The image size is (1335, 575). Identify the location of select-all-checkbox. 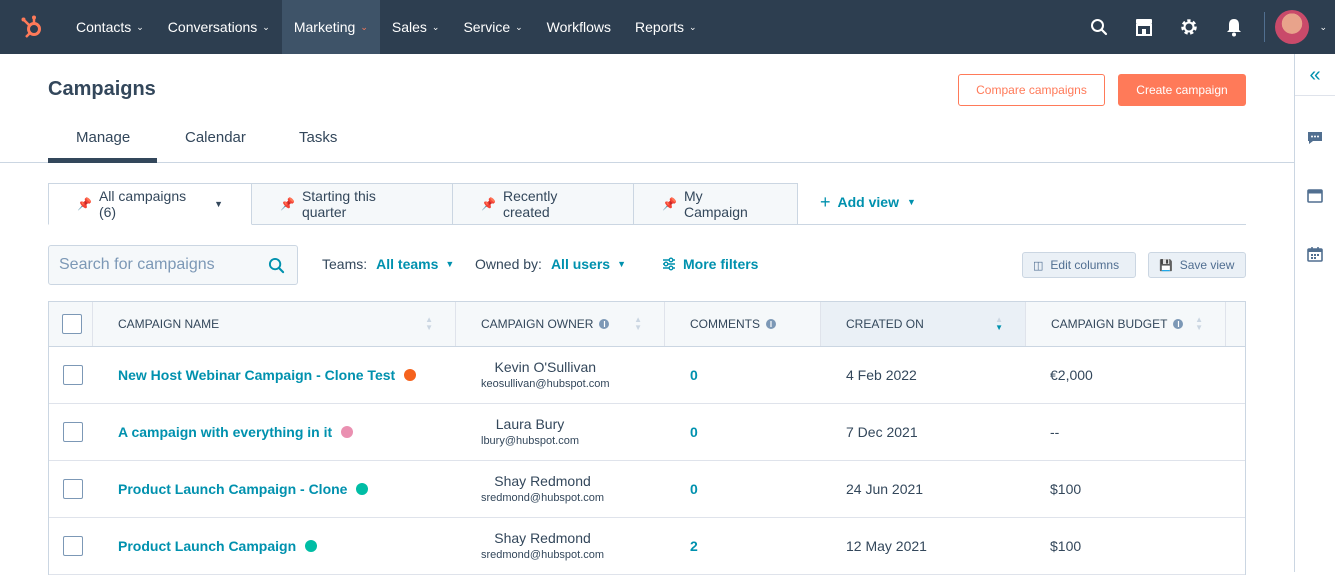
(72, 324).